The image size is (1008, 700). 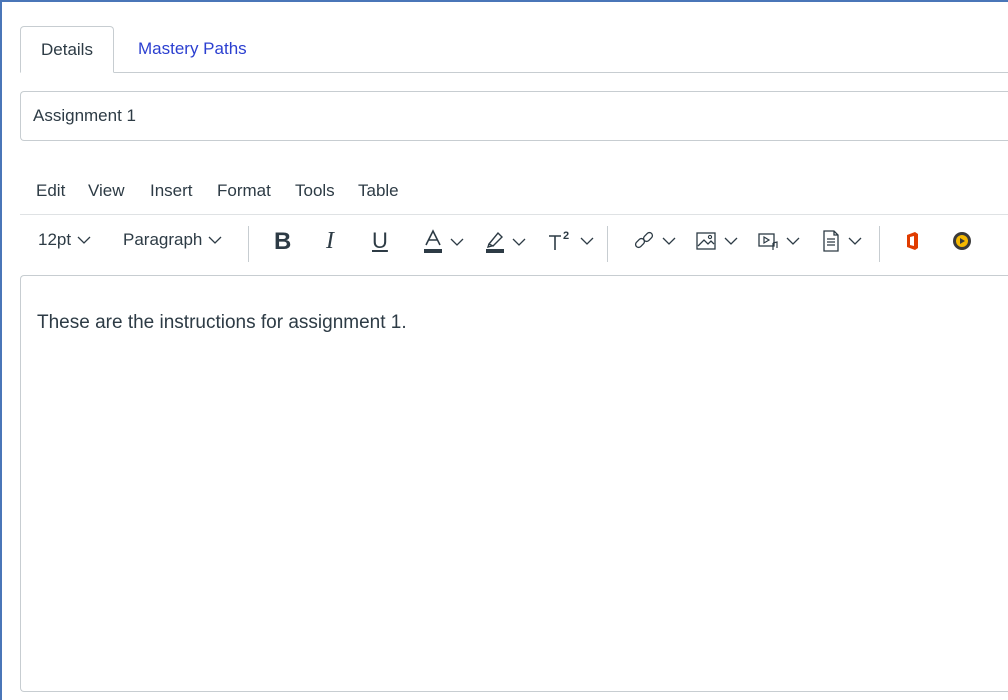 I want to click on tab-details: Details, so click(x=67, y=49).